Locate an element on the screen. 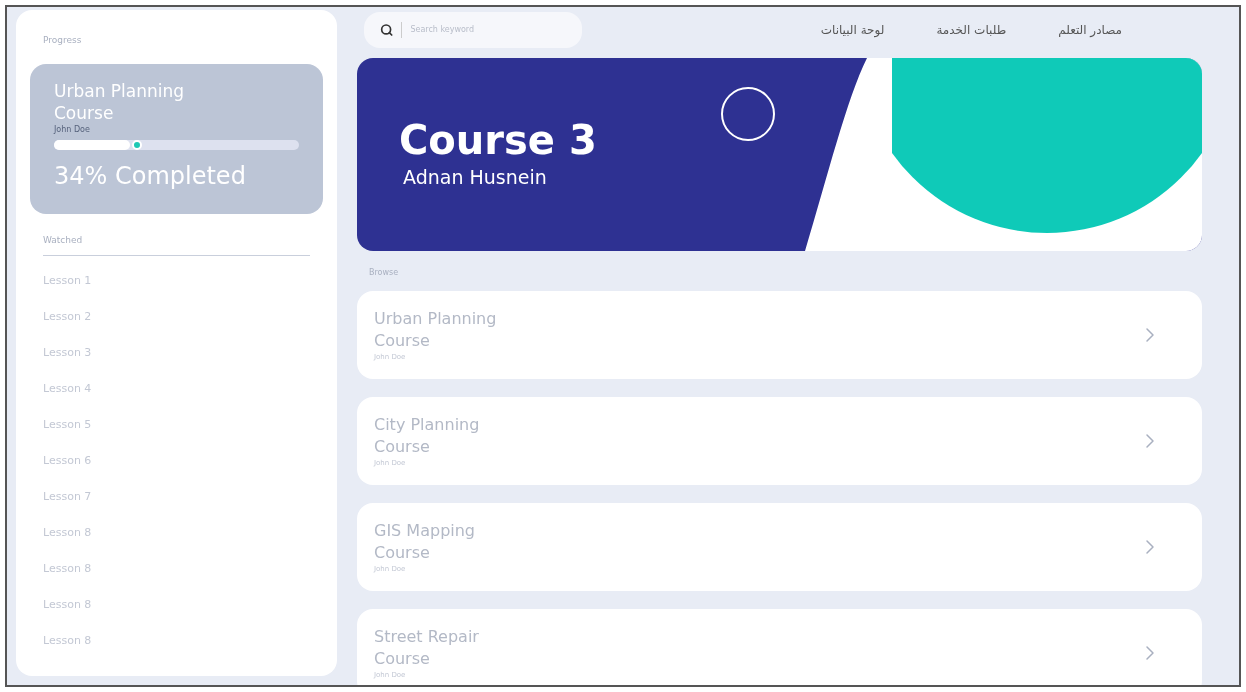  lesson-item: Lesson 6 is located at coordinates (183, 464).